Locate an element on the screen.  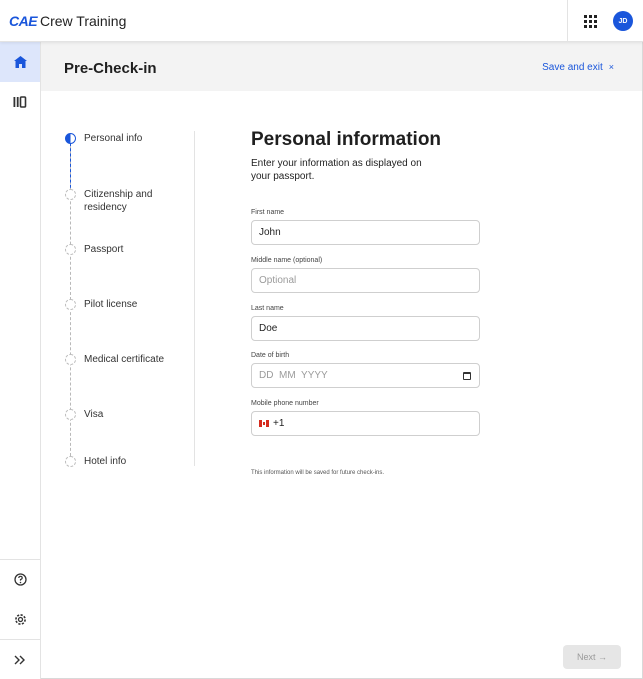
last-name-value: Doe is located at coordinates (268, 328).